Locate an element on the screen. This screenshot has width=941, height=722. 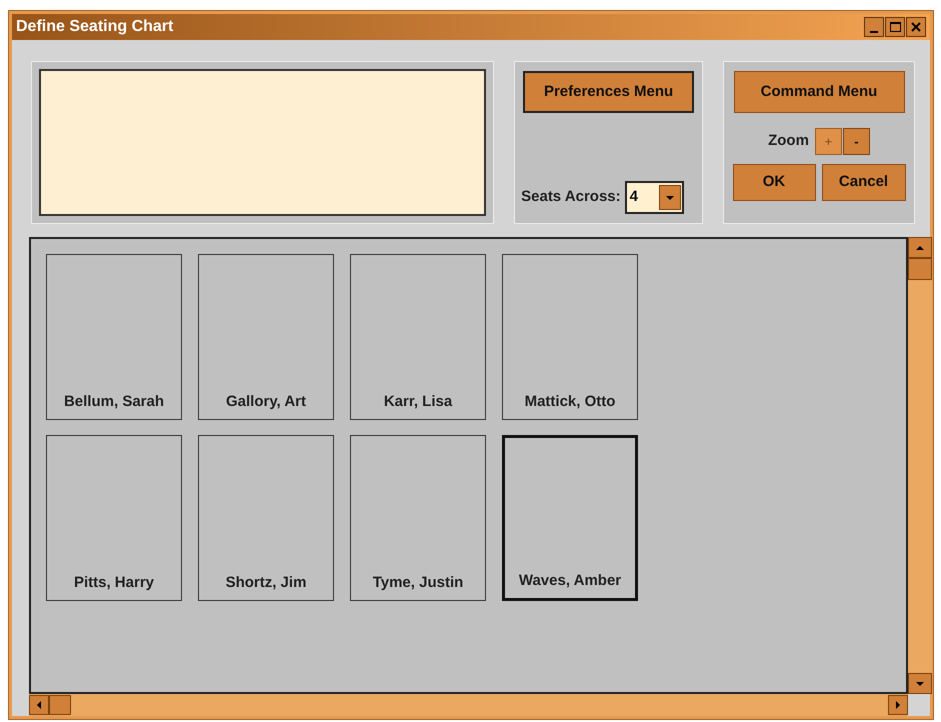
minimize-icon is located at coordinates (874, 32).